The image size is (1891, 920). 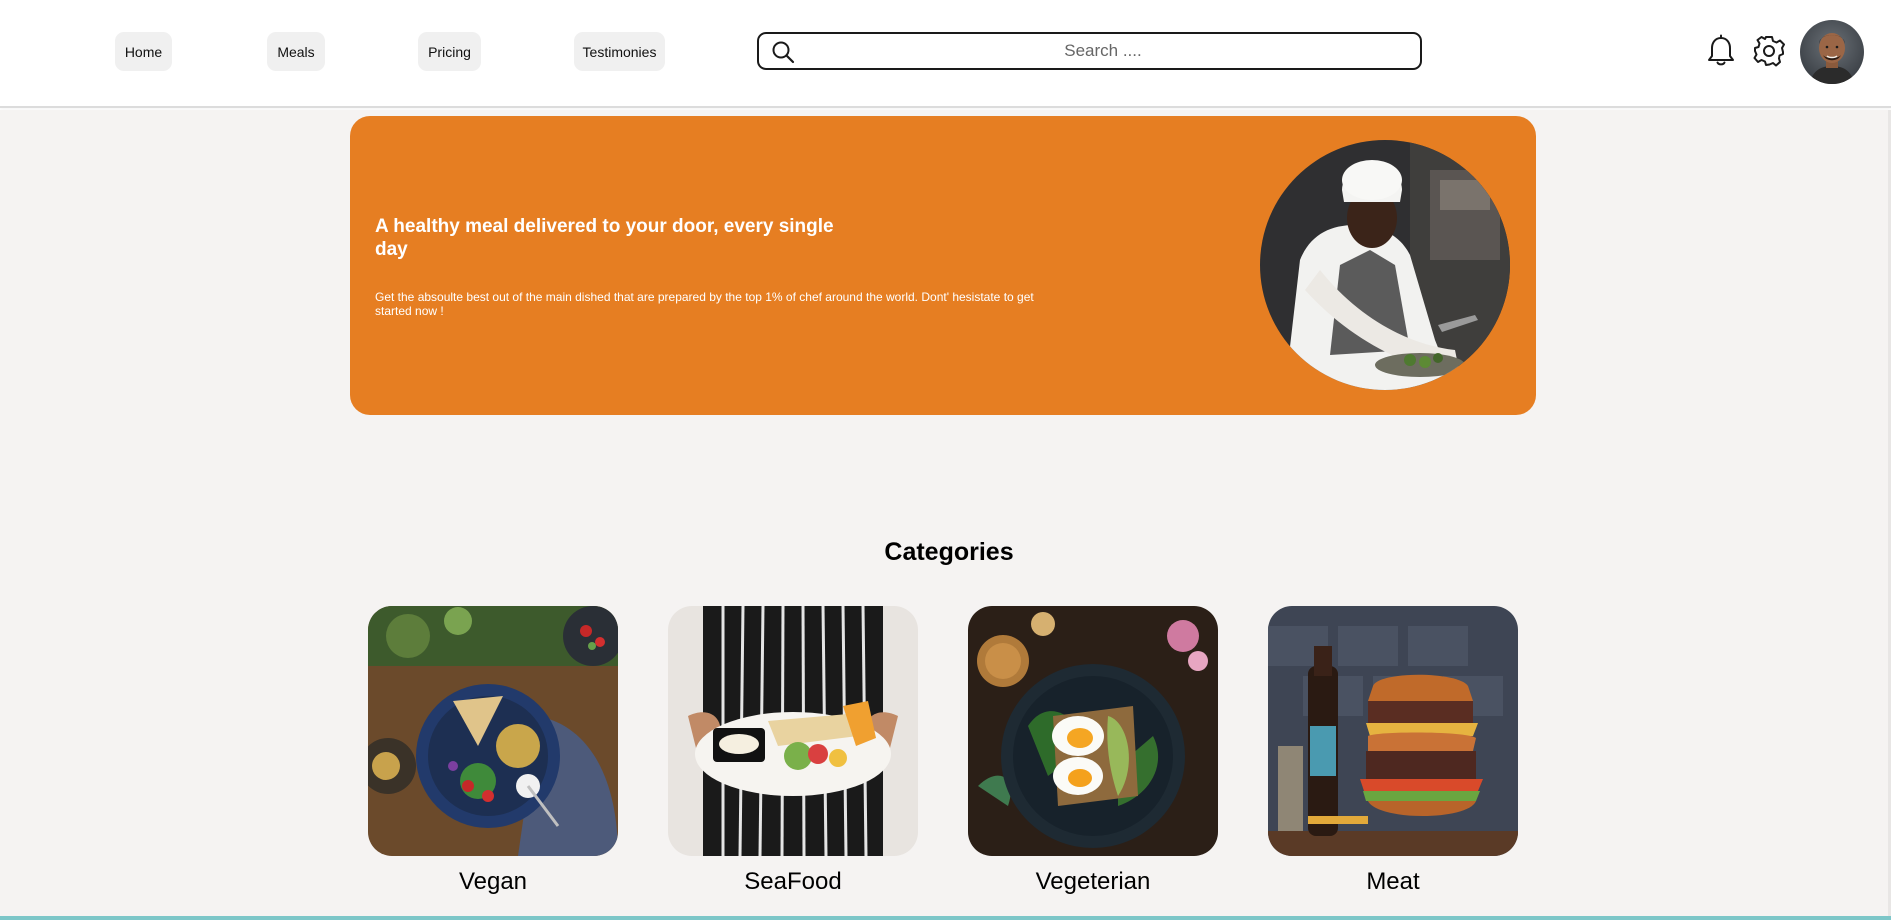 What do you see at coordinates (1385, 265) in the screenshot?
I see `chef-photo` at bounding box center [1385, 265].